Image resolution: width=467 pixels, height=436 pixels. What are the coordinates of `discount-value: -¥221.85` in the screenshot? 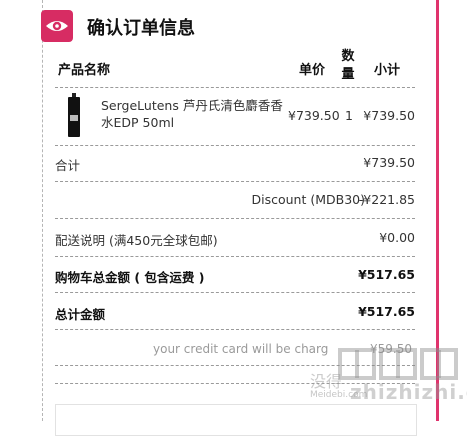 It's located at (386, 199).